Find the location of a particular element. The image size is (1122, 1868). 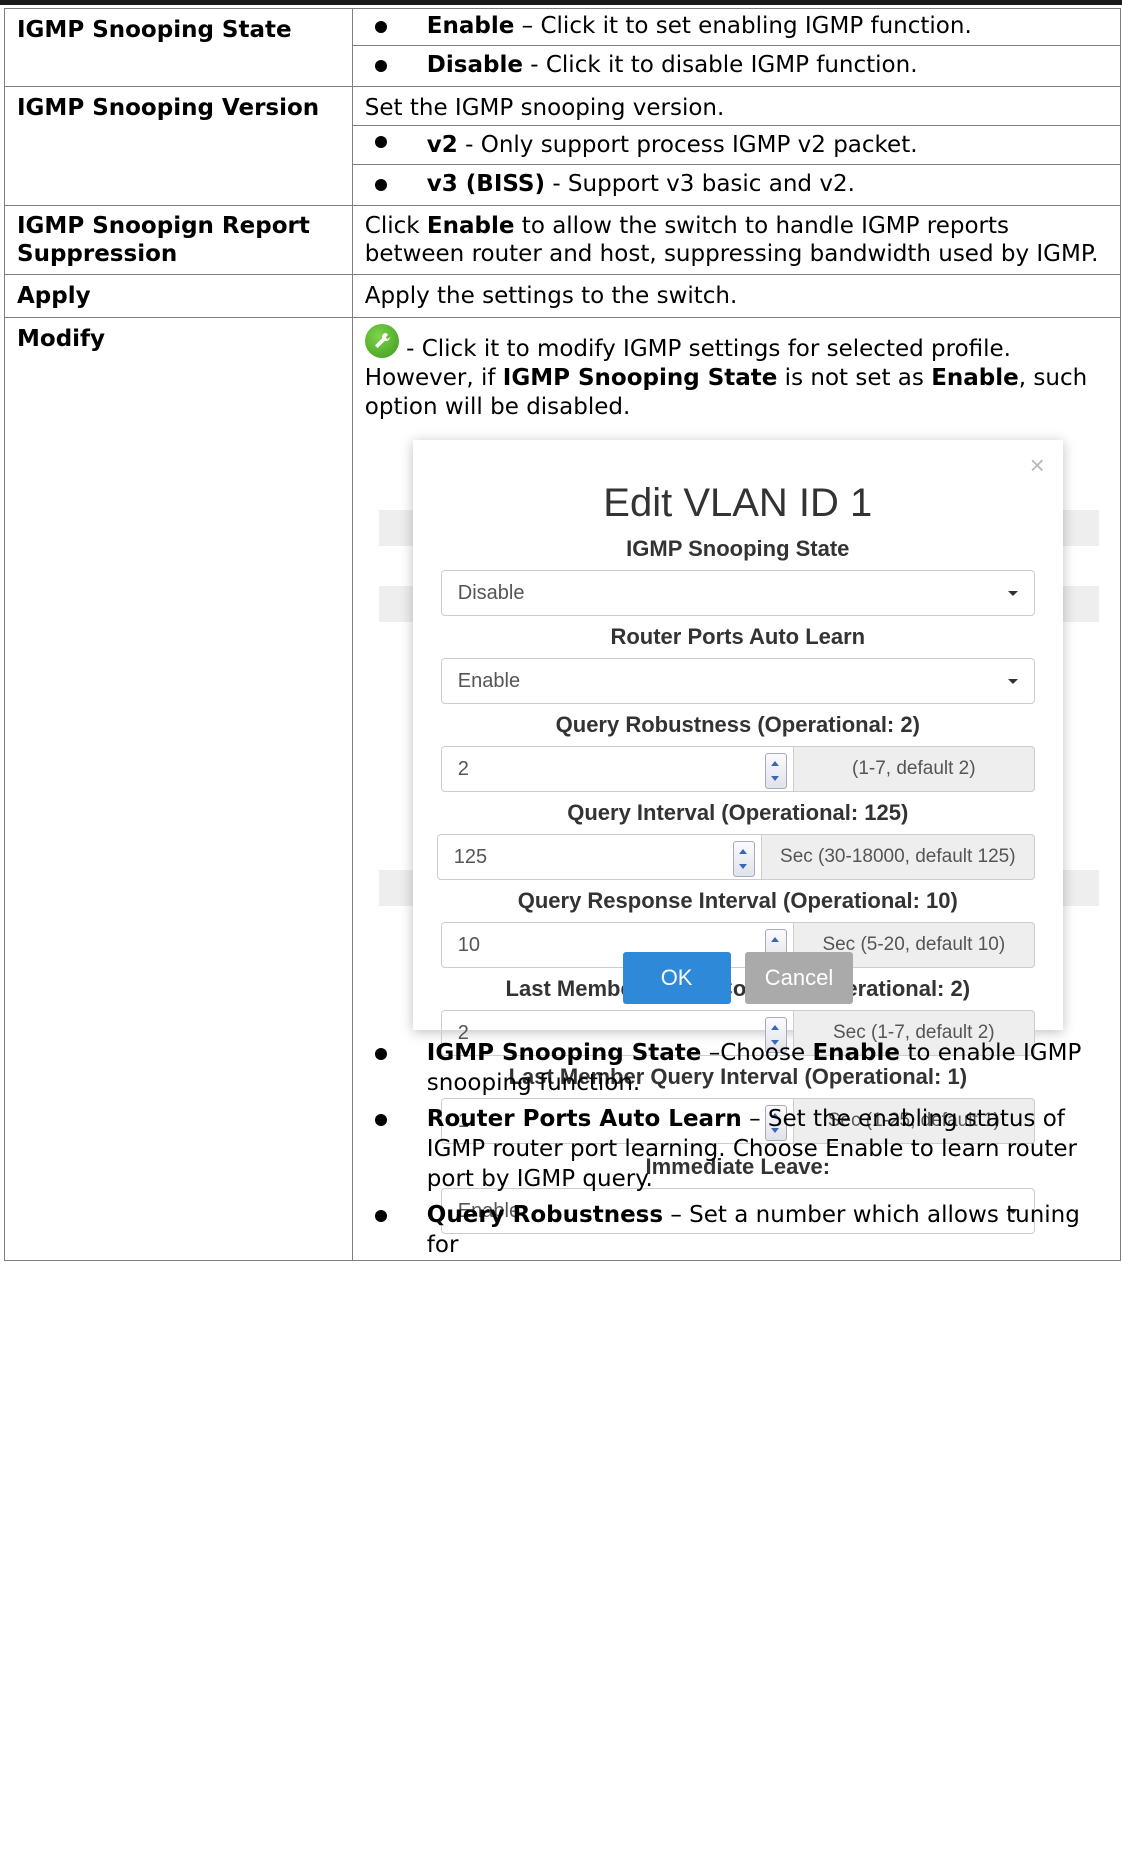

ok-button: OK is located at coordinates (676, 978).